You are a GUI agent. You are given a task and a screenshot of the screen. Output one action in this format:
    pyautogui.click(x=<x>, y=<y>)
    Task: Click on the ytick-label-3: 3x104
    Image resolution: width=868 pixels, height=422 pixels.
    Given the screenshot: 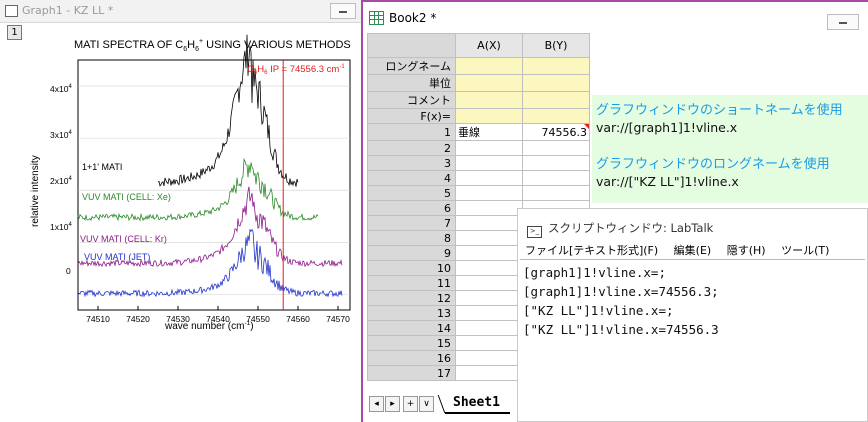 What is the action you would take?
    pyautogui.click(x=61, y=135)
    